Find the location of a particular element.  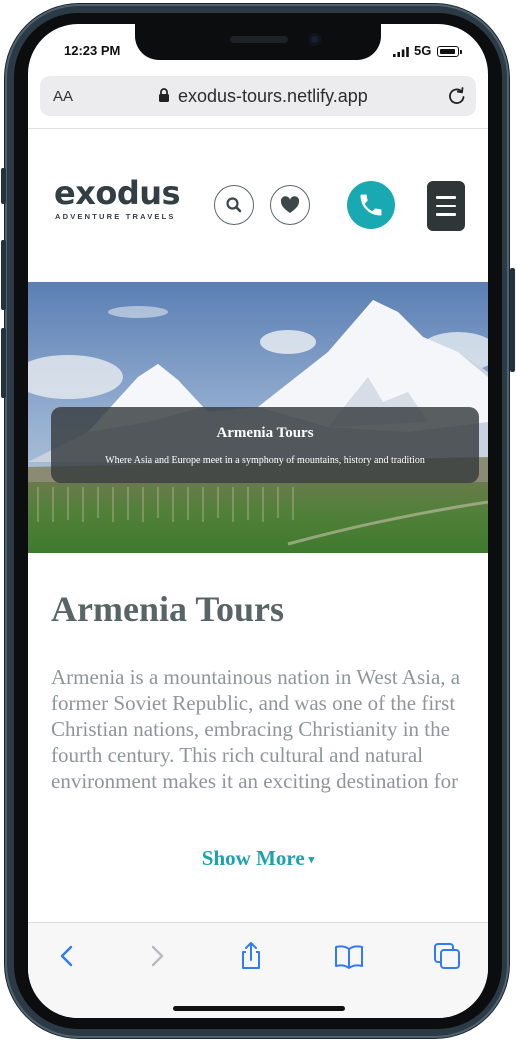

hero-title: Armenia Tours is located at coordinates (265, 433).